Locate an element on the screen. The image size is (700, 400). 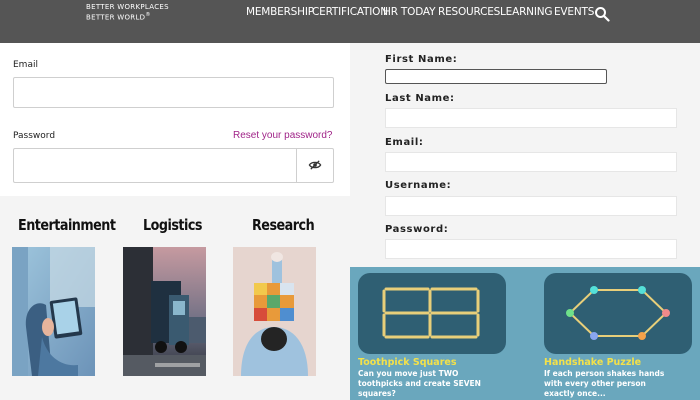
handshake-puzzle-card is located at coordinates (618, 313).